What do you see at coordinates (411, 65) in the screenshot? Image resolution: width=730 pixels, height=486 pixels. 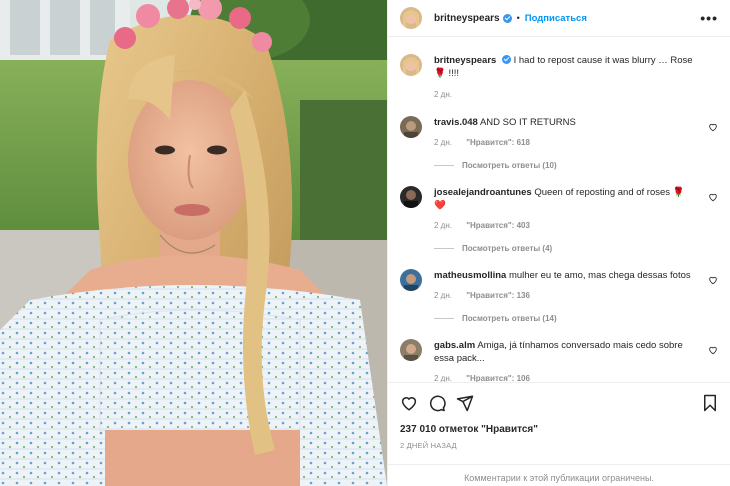 I see `caption-avatar` at bounding box center [411, 65].